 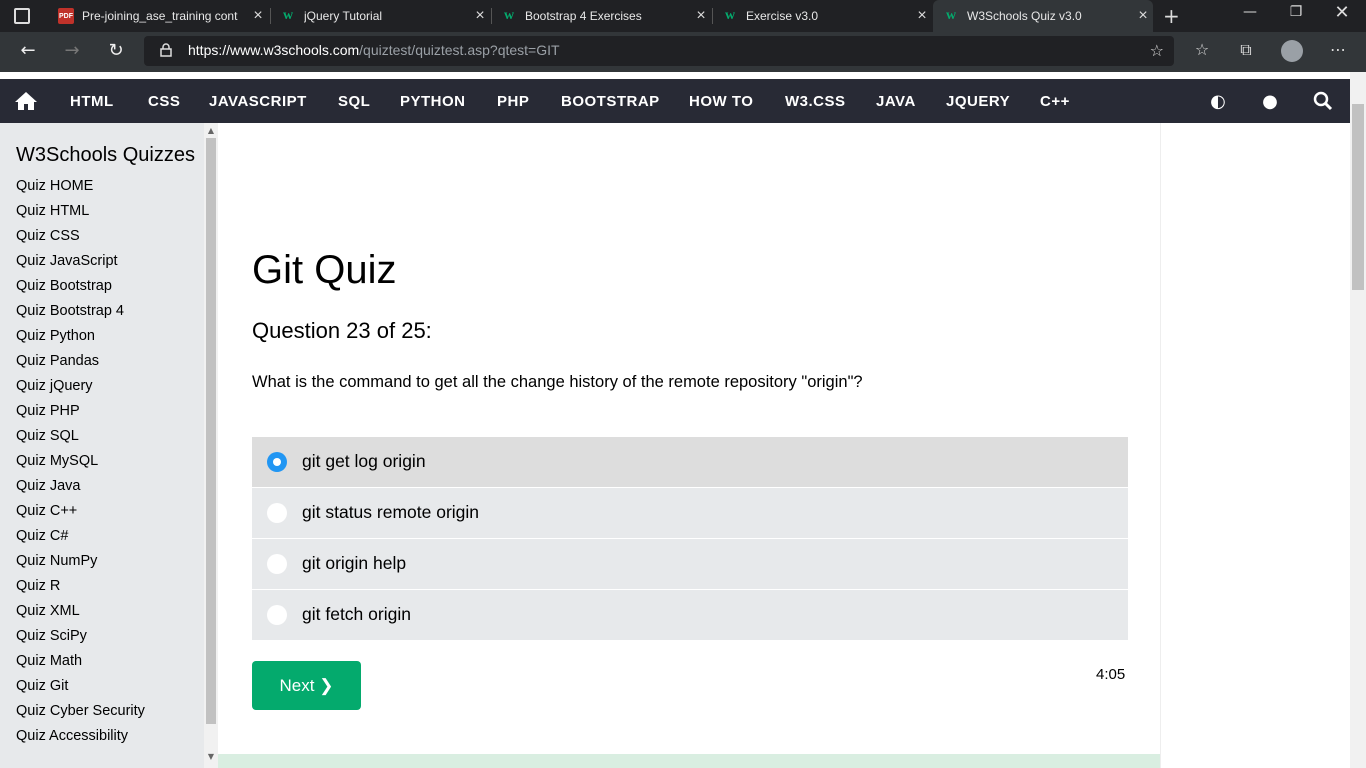 I want to click on nav-html: HTML, so click(x=92, y=101).